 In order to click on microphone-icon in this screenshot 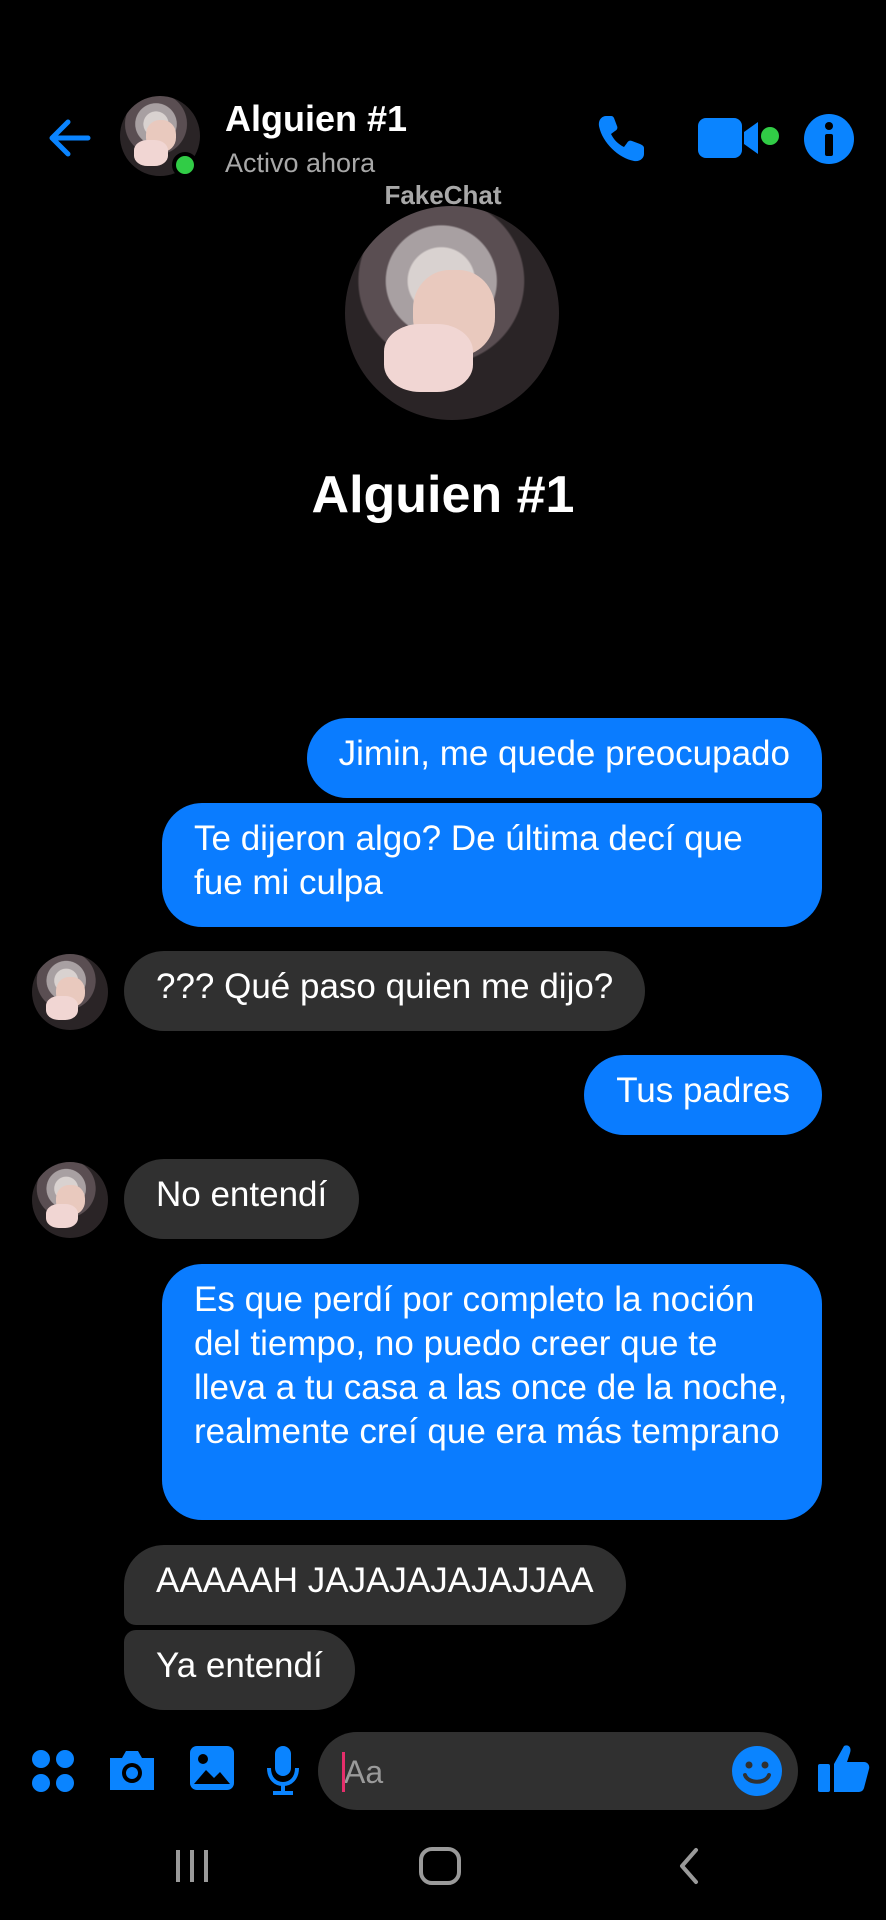, I will do `click(283, 1770)`.